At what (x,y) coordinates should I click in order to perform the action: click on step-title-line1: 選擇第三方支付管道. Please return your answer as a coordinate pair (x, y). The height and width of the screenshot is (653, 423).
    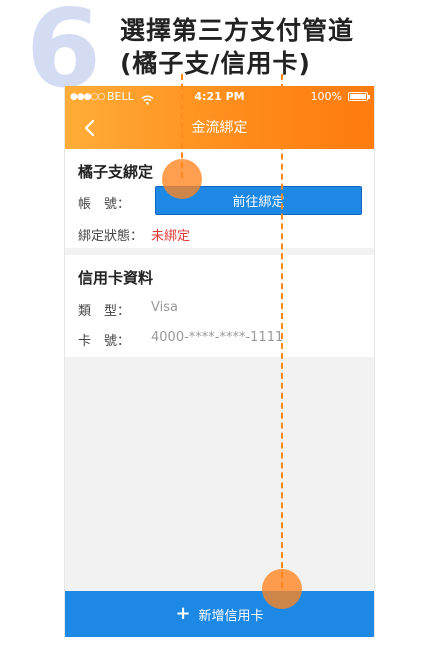
    Looking at the image, I should click on (237, 30).